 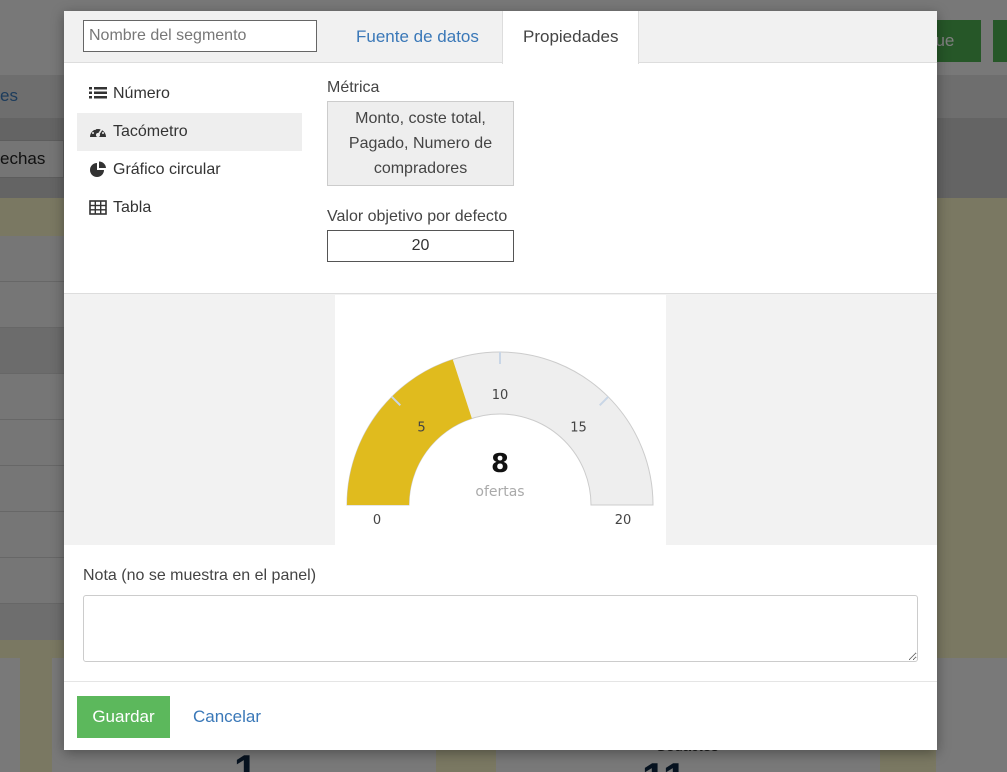 What do you see at coordinates (141, 93) in the screenshot?
I see `viz-type-label: Número` at bounding box center [141, 93].